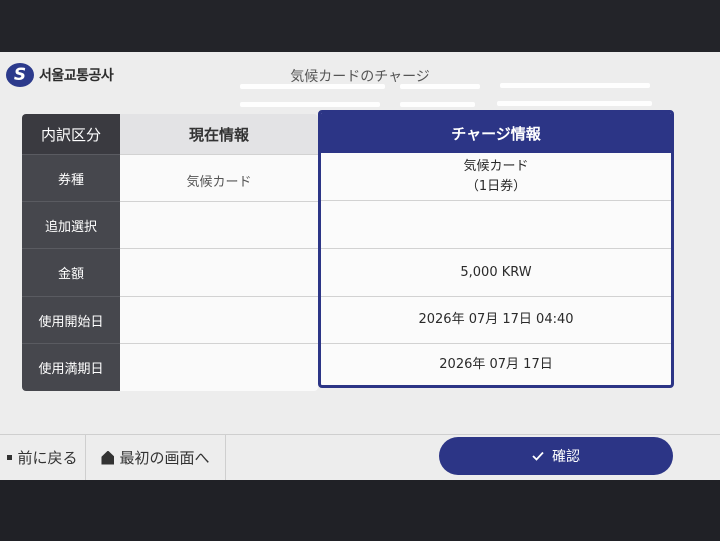  Describe the element at coordinates (71, 177) in the screenshot. I see `row-label-ticket-type: 券種` at that location.